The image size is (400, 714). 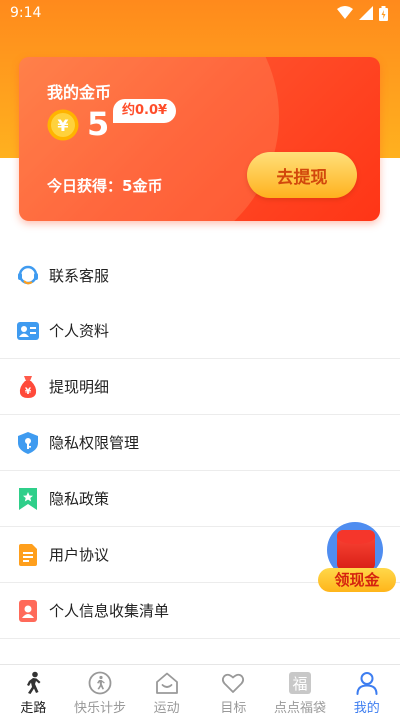 I want to click on cash-reward-widget: 领现金, so click(x=357, y=558).